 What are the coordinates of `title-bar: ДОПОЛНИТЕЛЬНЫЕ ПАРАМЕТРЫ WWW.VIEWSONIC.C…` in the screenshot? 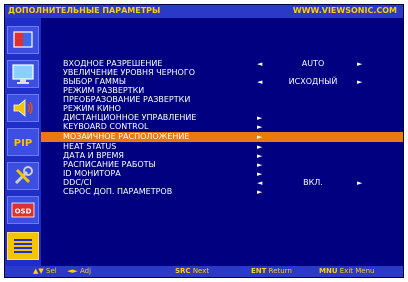 It's located at (204, 11).